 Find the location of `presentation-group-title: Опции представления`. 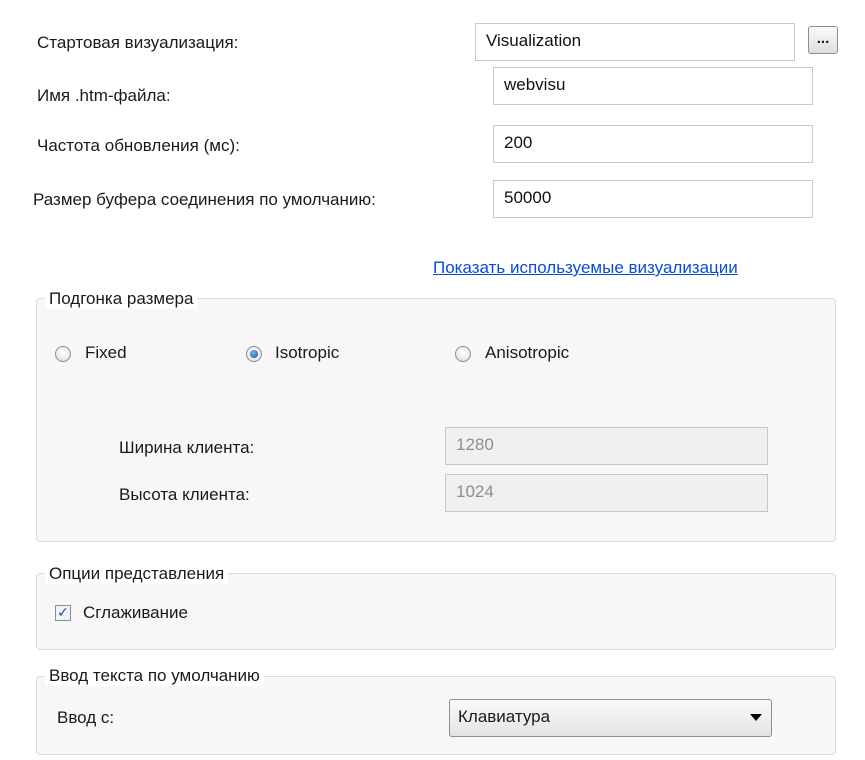

presentation-group-title: Опции представления is located at coordinates (137, 574).